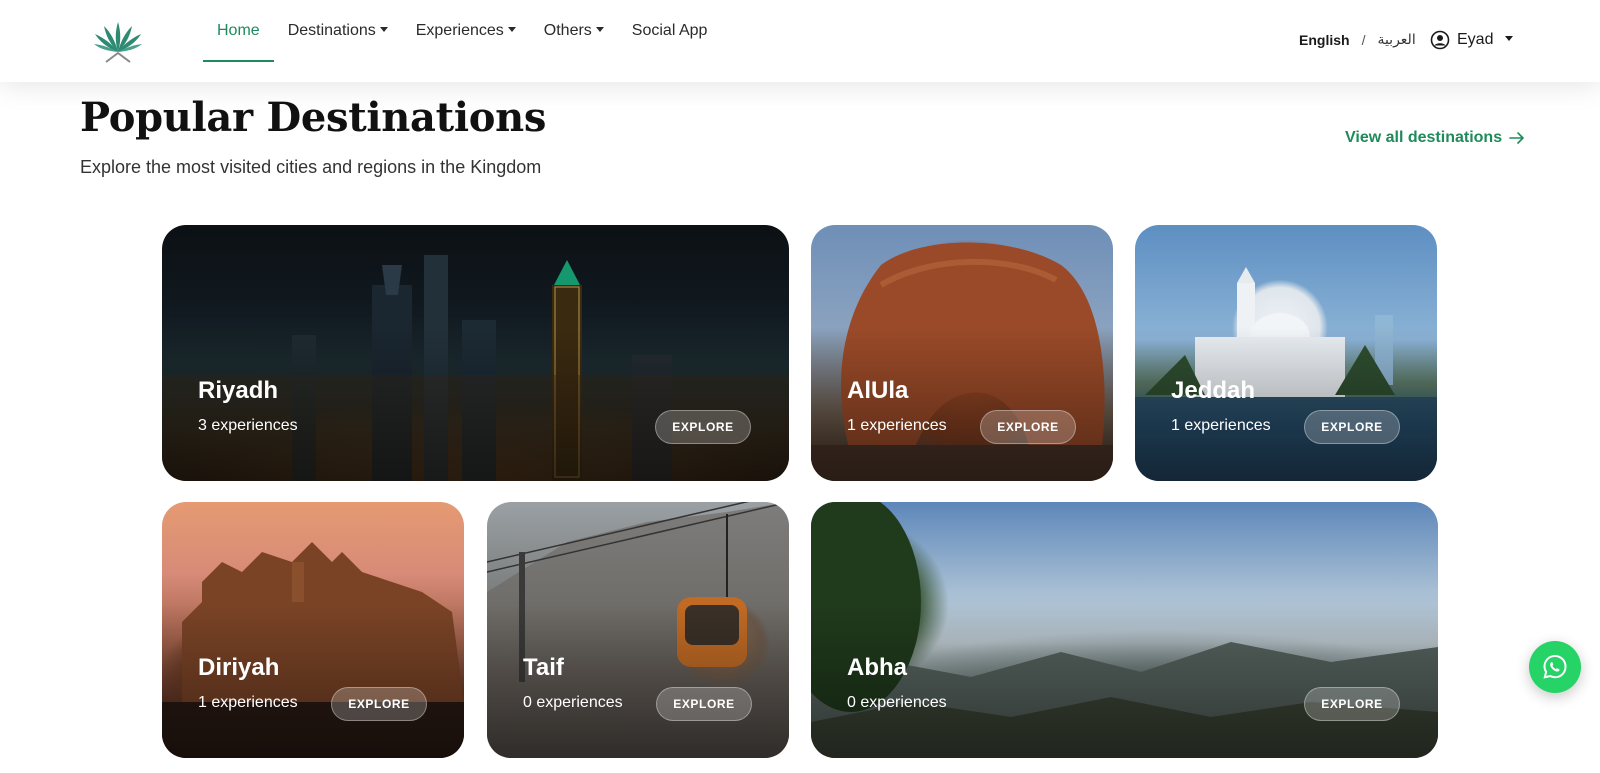  I want to click on destination-card-jeddah: Jeddah 1 experiences EXPLORE, so click(1286, 353).